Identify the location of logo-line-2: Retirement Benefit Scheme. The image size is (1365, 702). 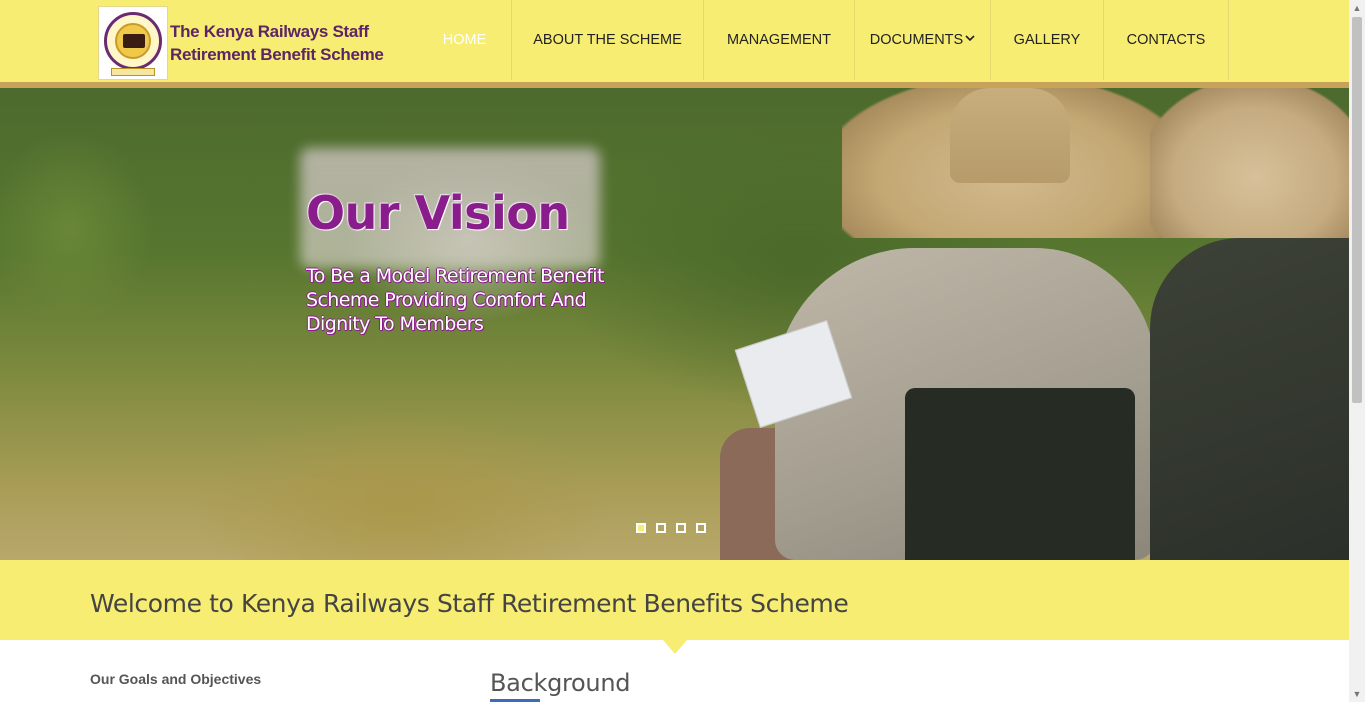
(277, 54).